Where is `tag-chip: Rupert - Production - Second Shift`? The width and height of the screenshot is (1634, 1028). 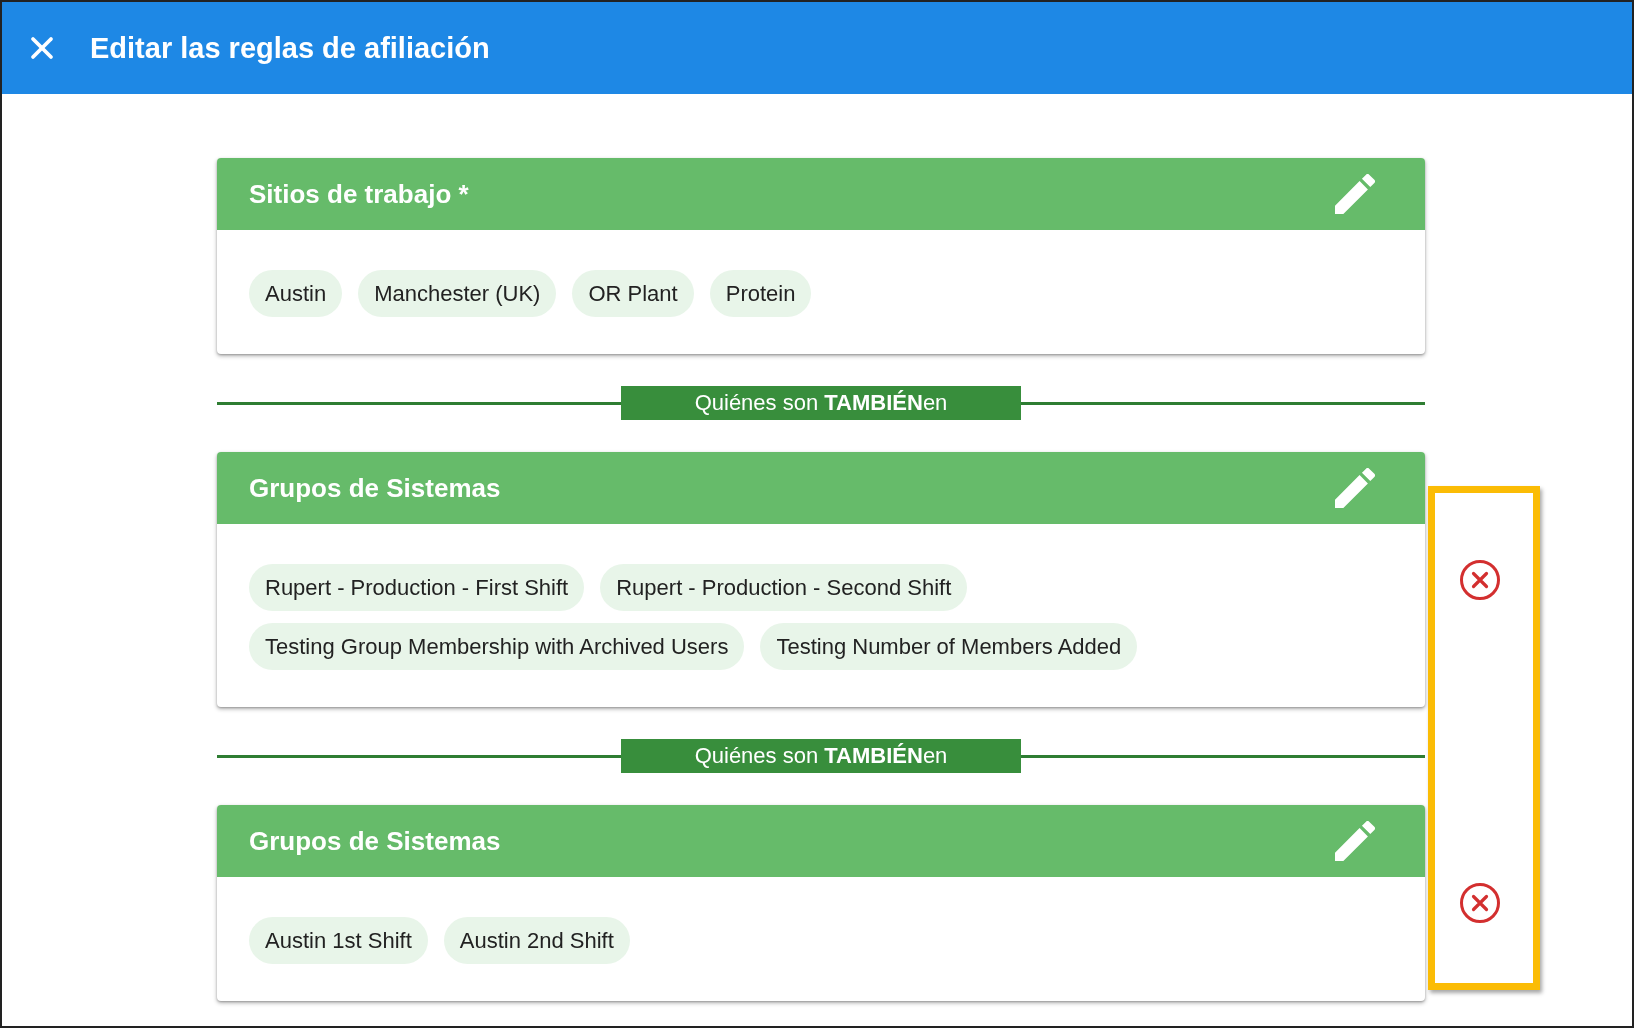 tag-chip: Rupert - Production - Second Shift is located at coordinates (784, 587).